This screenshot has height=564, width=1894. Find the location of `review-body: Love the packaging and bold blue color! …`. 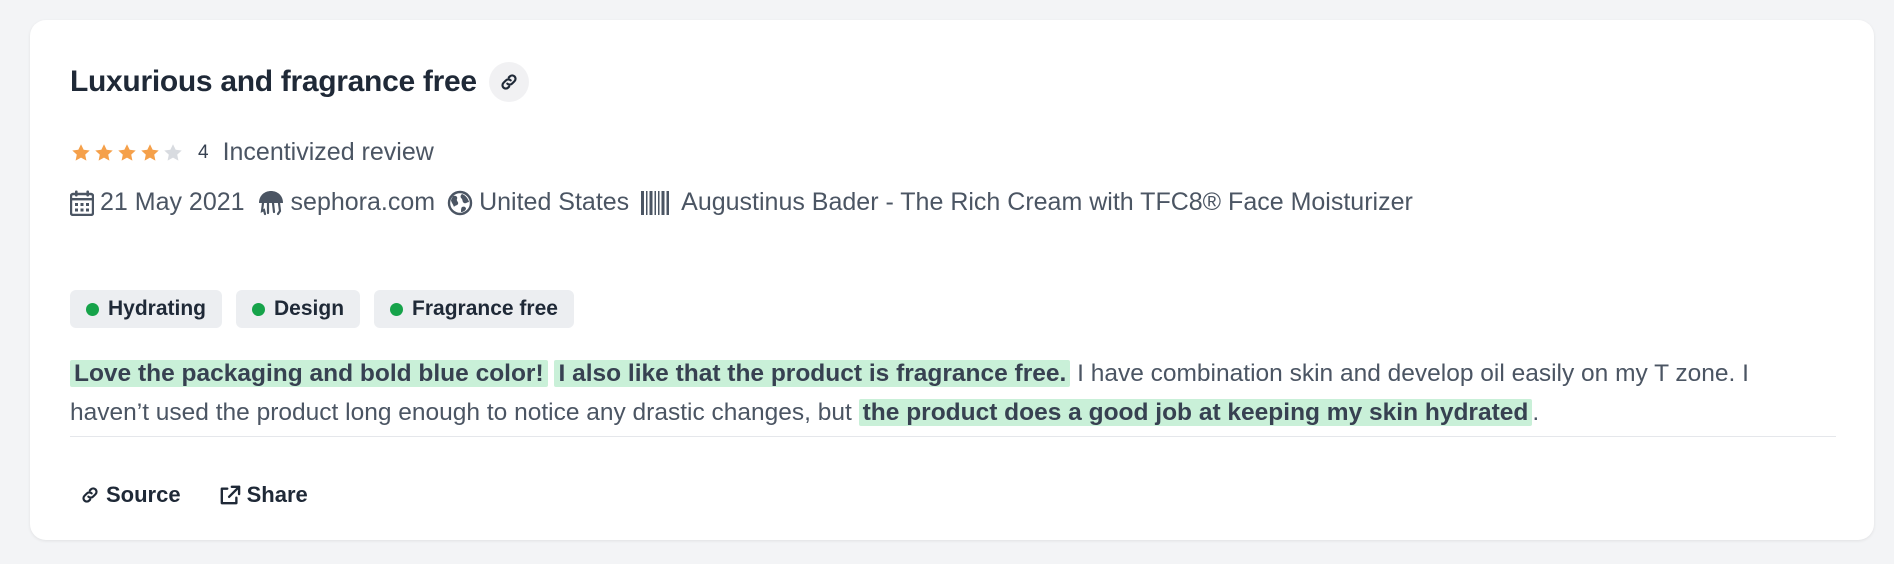

review-body: Love the packaging and bold blue color! … is located at coordinates (930, 393).